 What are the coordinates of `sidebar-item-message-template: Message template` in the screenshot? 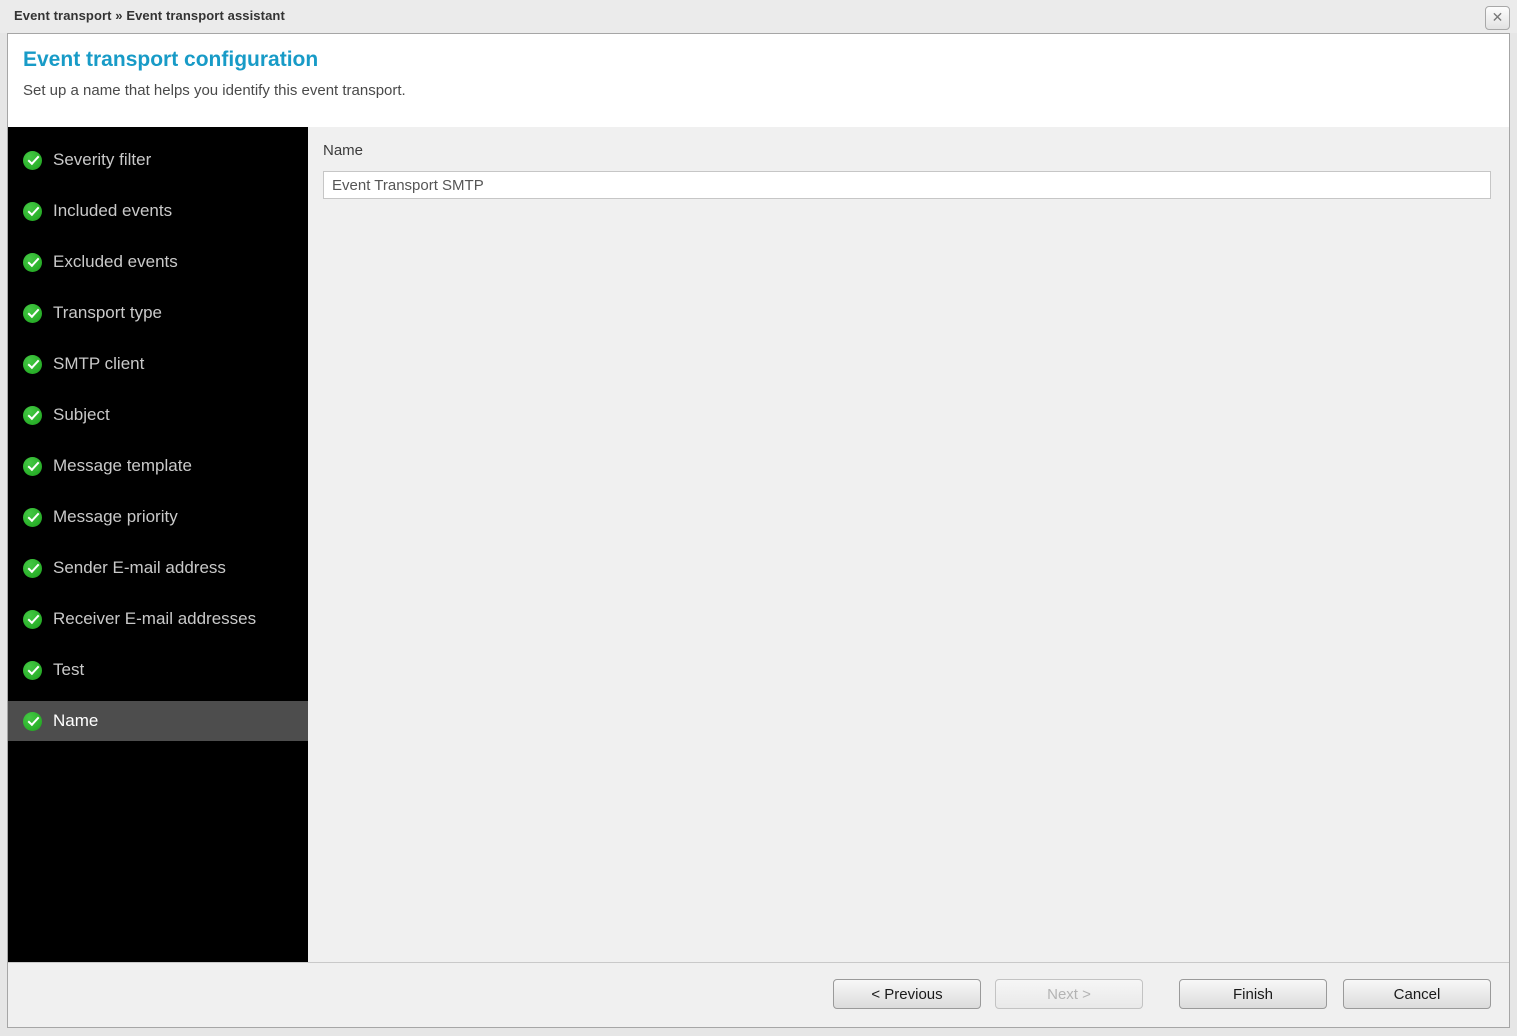 It's located at (158, 466).